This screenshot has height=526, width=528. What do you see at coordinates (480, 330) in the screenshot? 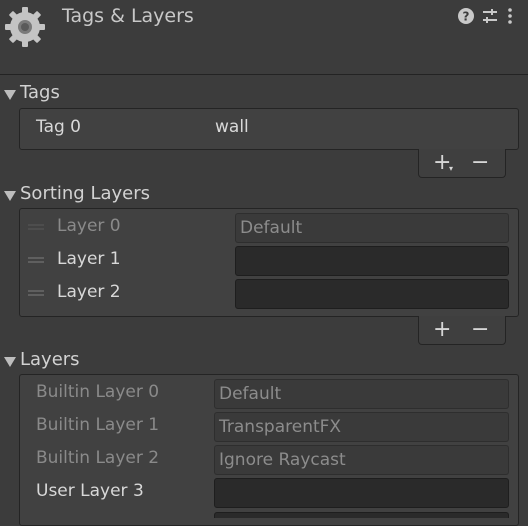
I see `remove-sorting-layer-button: −` at bounding box center [480, 330].